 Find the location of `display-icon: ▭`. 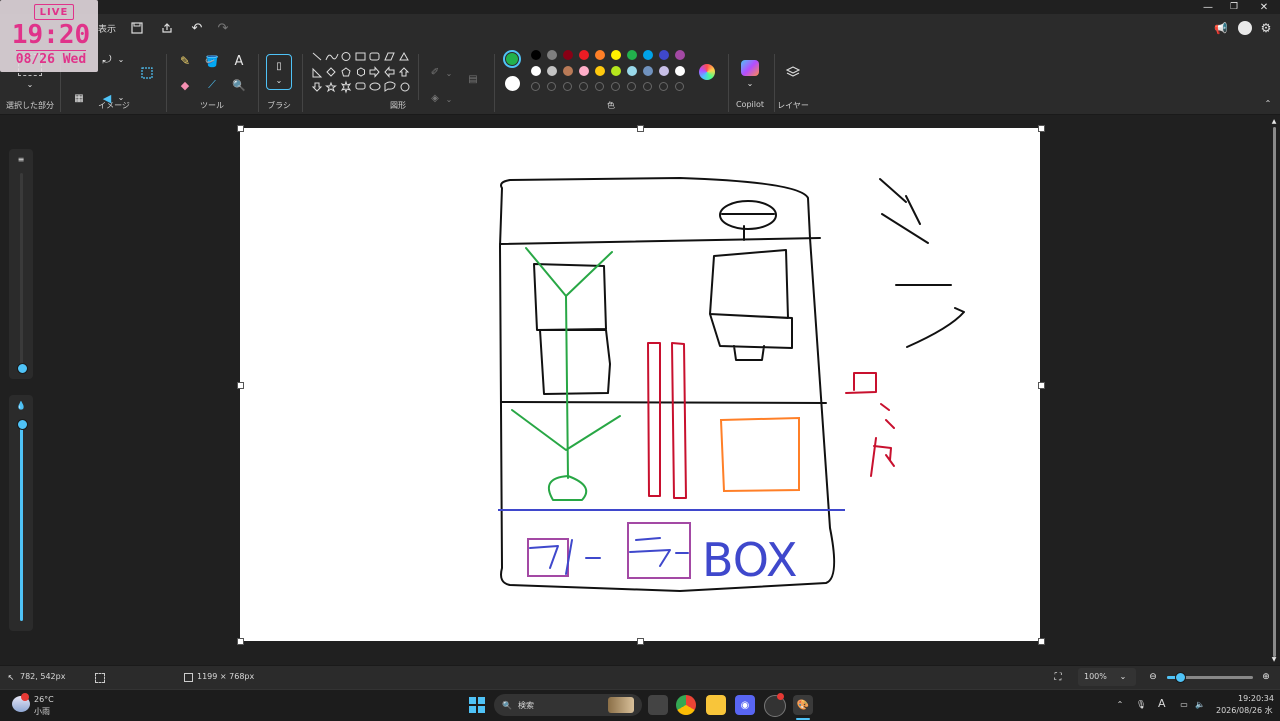

display-icon: ▭ is located at coordinates (1184, 704).